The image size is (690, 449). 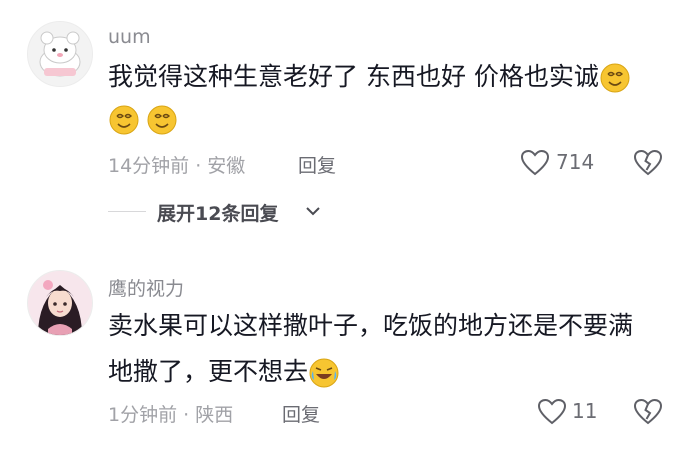 What do you see at coordinates (143, 122) in the screenshot?
I see `comment-emoji-row` at bounding box center [143, 122].